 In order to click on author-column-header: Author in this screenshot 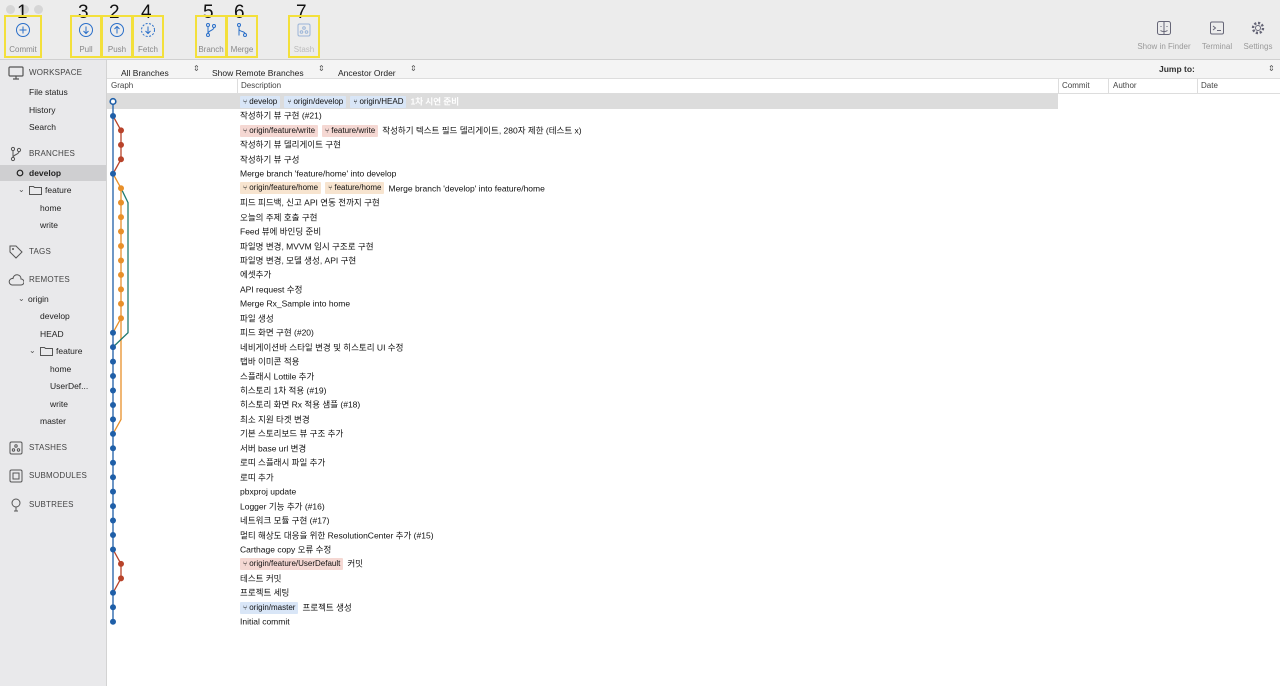, I will do `click(1125, 85)`.